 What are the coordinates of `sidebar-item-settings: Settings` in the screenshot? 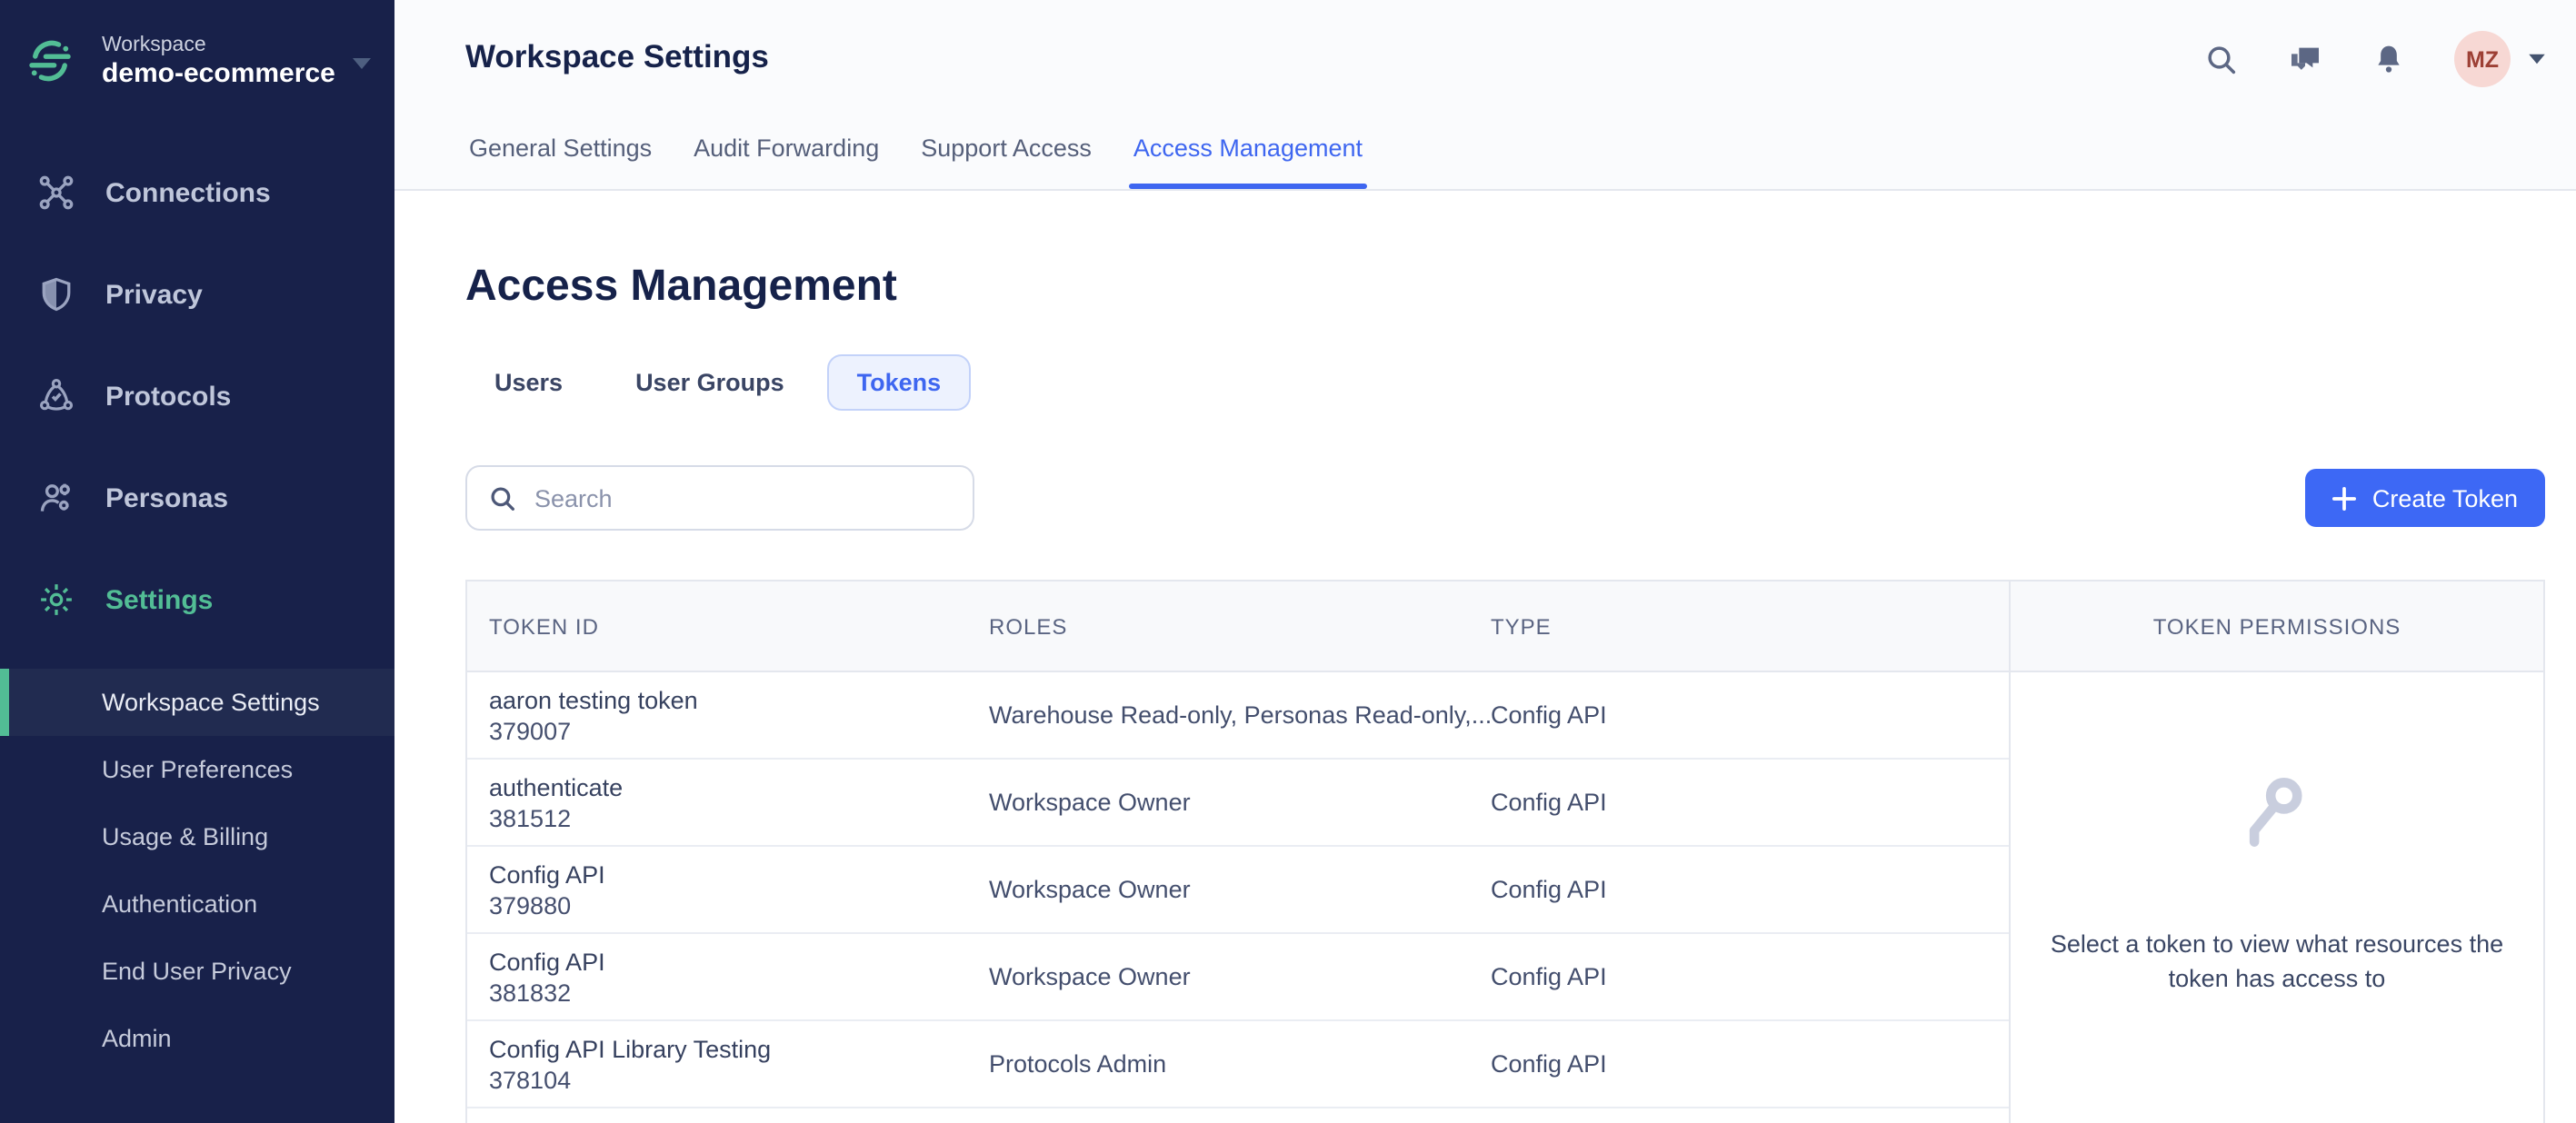 It's located at (197, 600).